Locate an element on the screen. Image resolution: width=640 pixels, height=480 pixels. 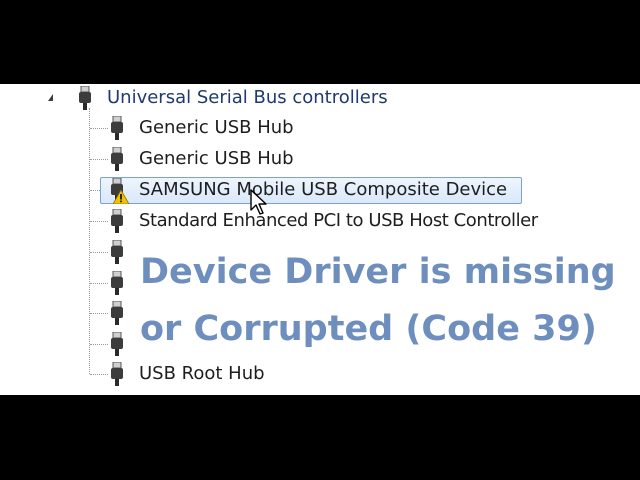
warning-icon is located at coordinates (121, 197).